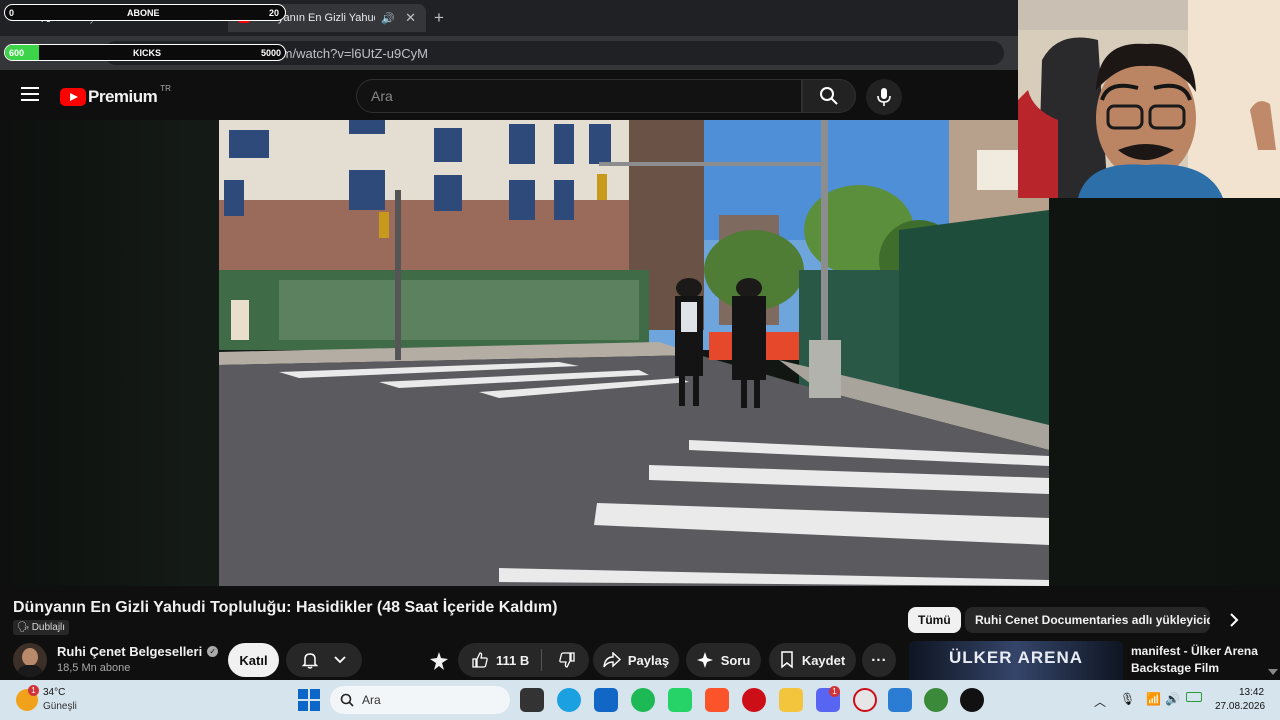  Describe the element at coordinates (606, 700) in the screenshot. I see `app-icon` at that location.